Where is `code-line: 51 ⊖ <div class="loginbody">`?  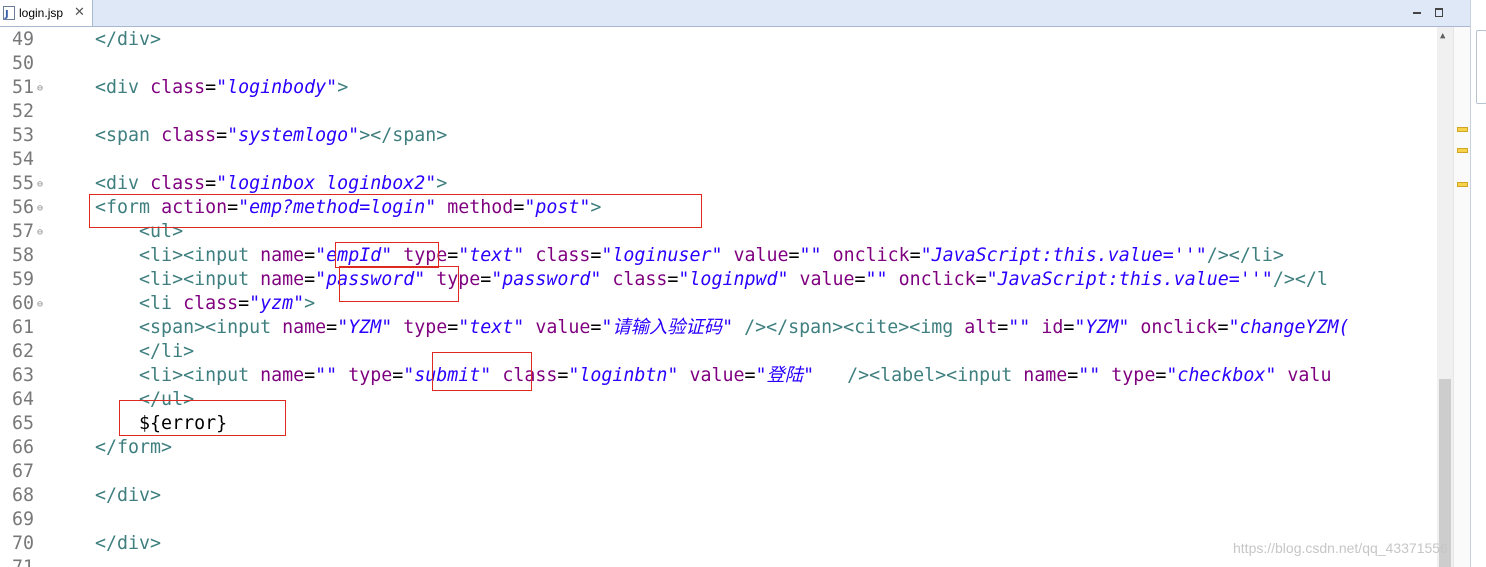
code-line: 51 ⊖ <div class="loginbody"> is located at coordinates (718, 88).